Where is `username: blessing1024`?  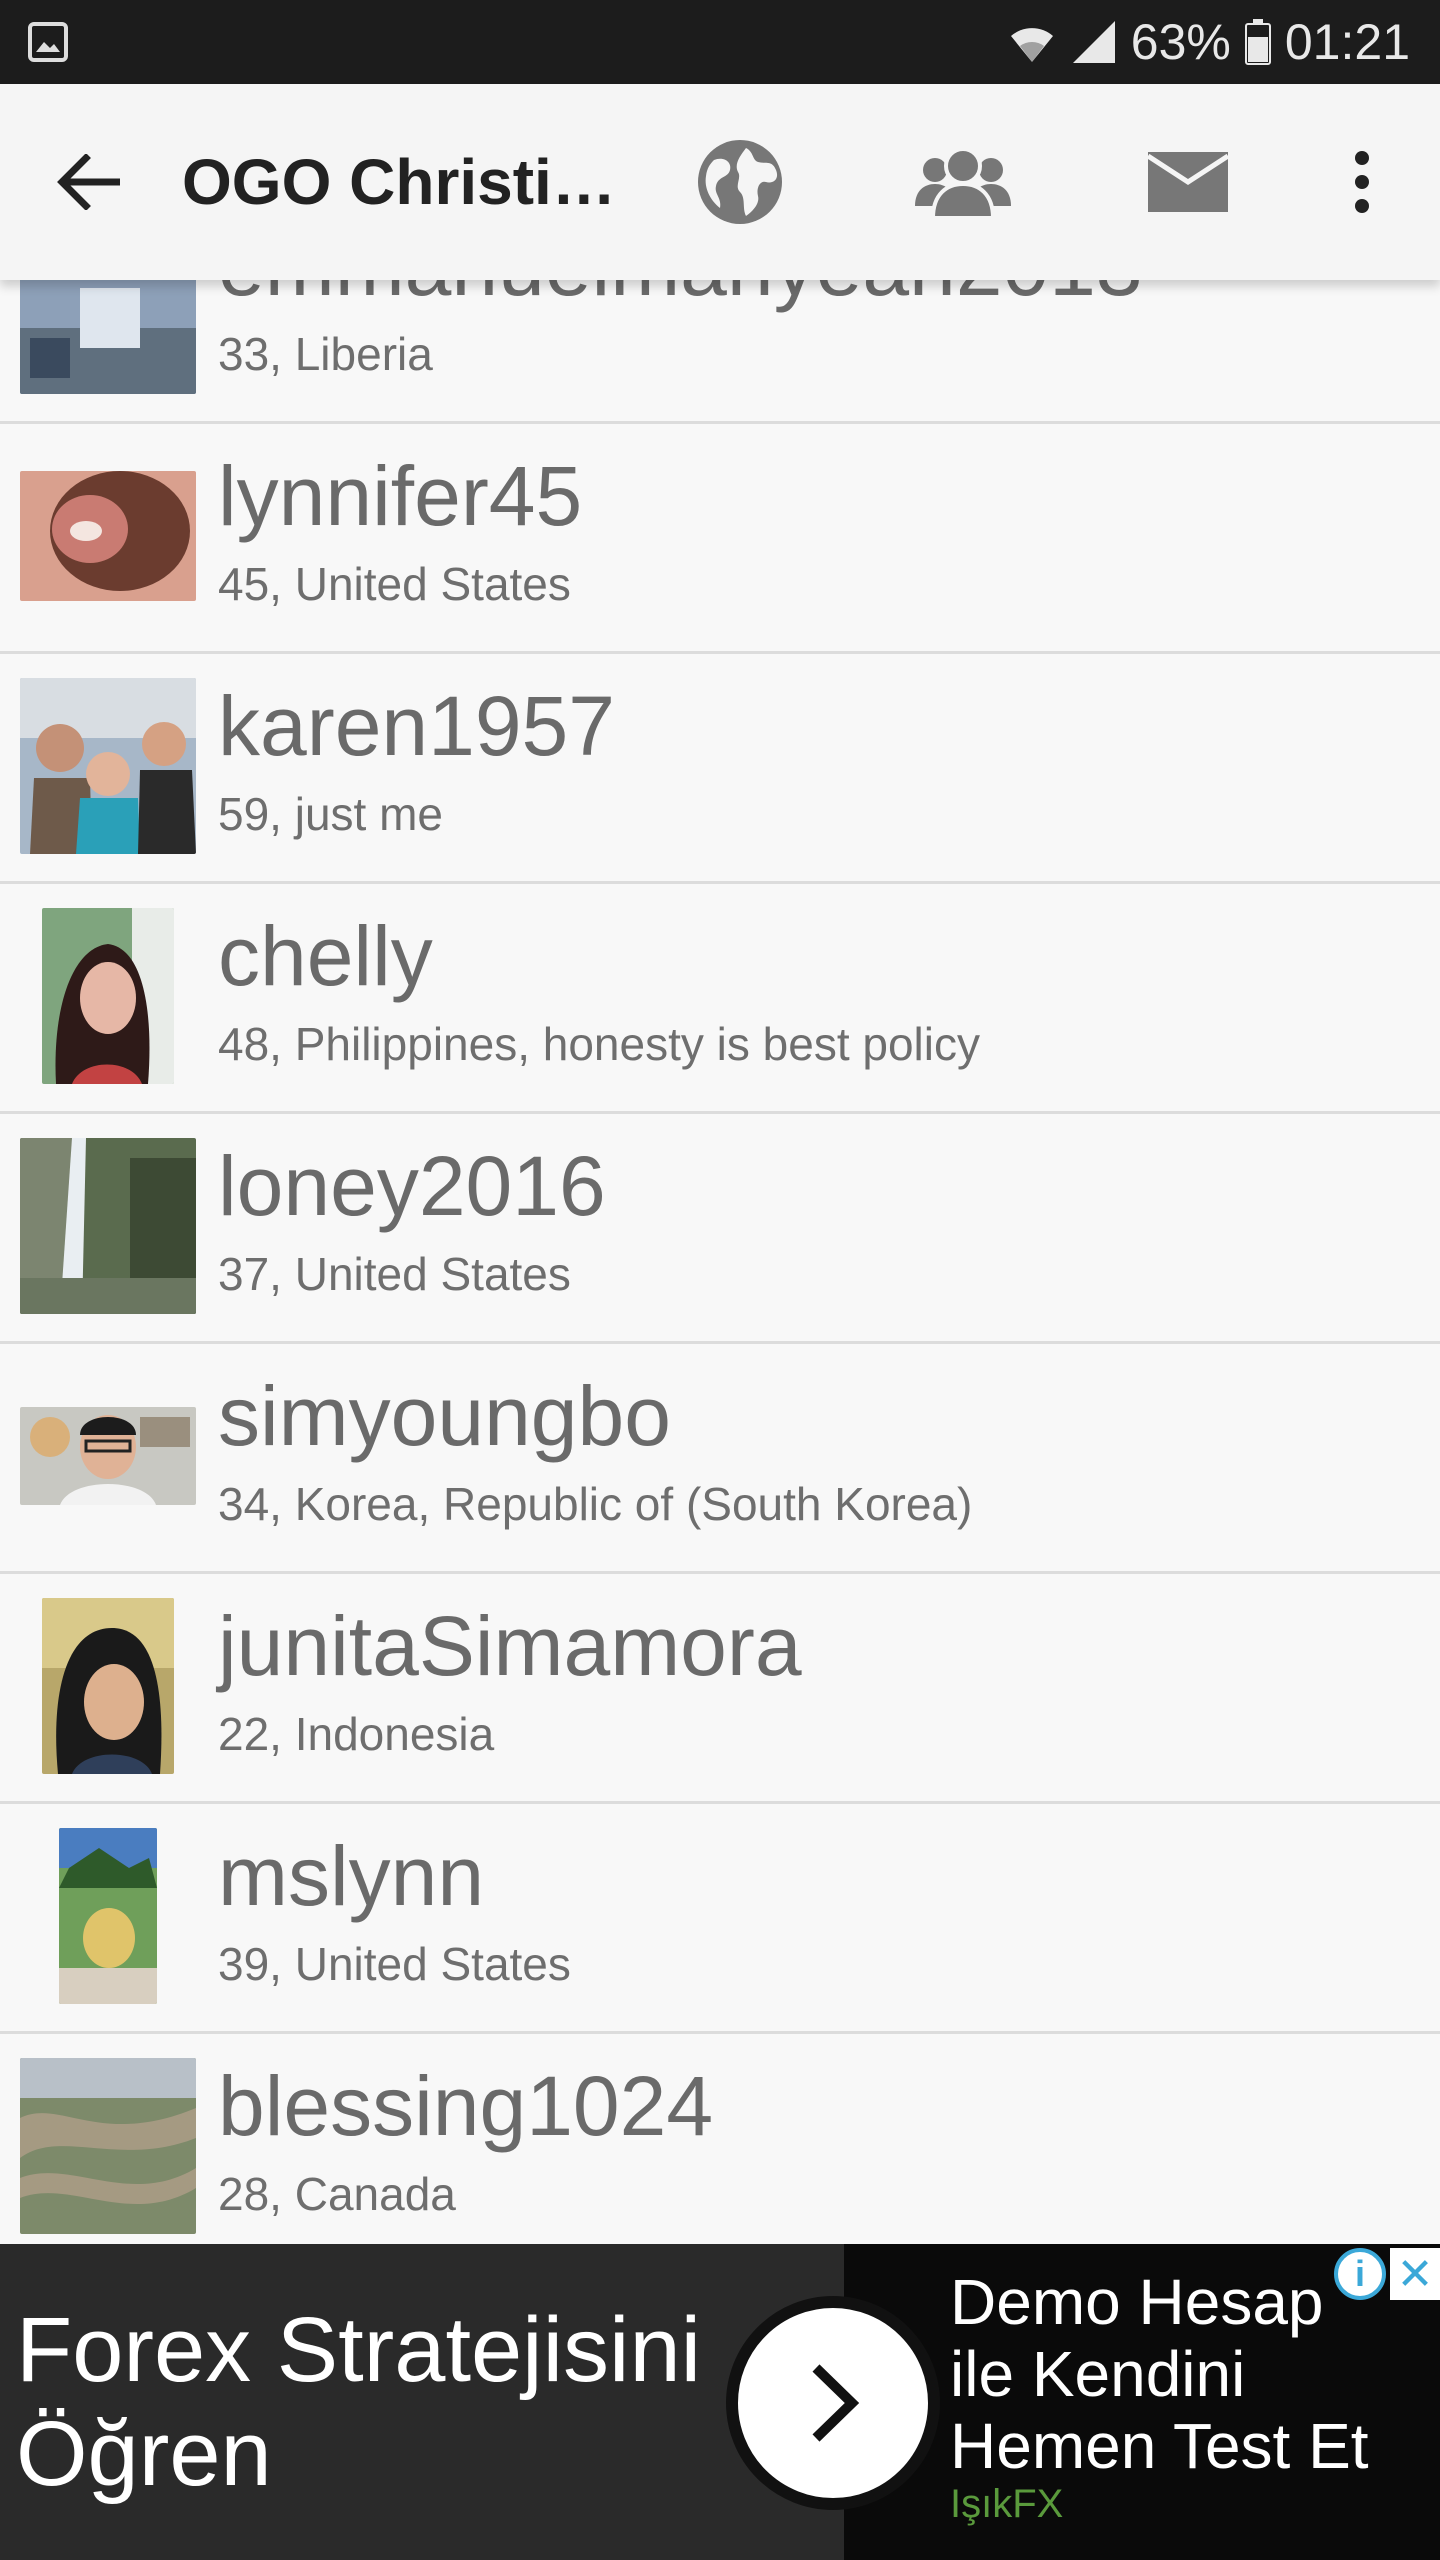 username: blessing1024 is located at coordinates (466, 2106).